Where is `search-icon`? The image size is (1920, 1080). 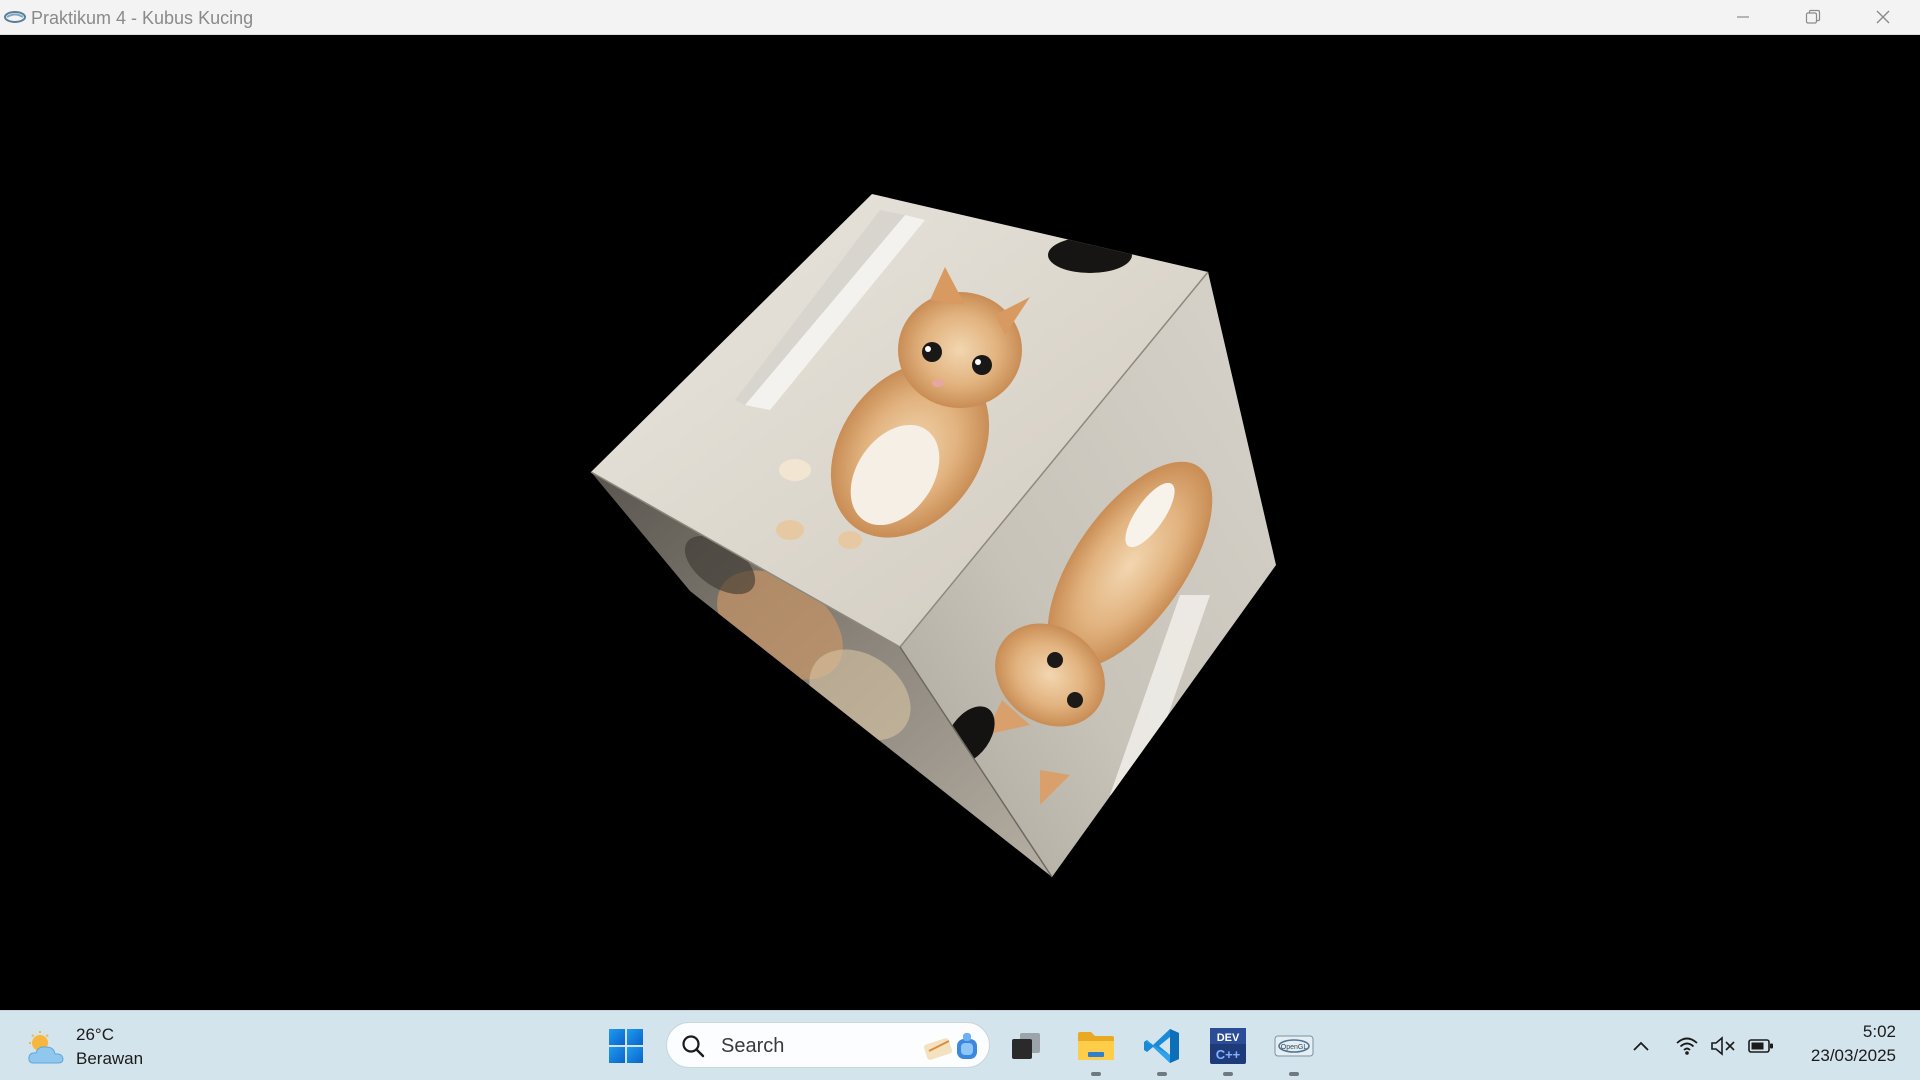 search-icon is located at coordinates (693, 1046).